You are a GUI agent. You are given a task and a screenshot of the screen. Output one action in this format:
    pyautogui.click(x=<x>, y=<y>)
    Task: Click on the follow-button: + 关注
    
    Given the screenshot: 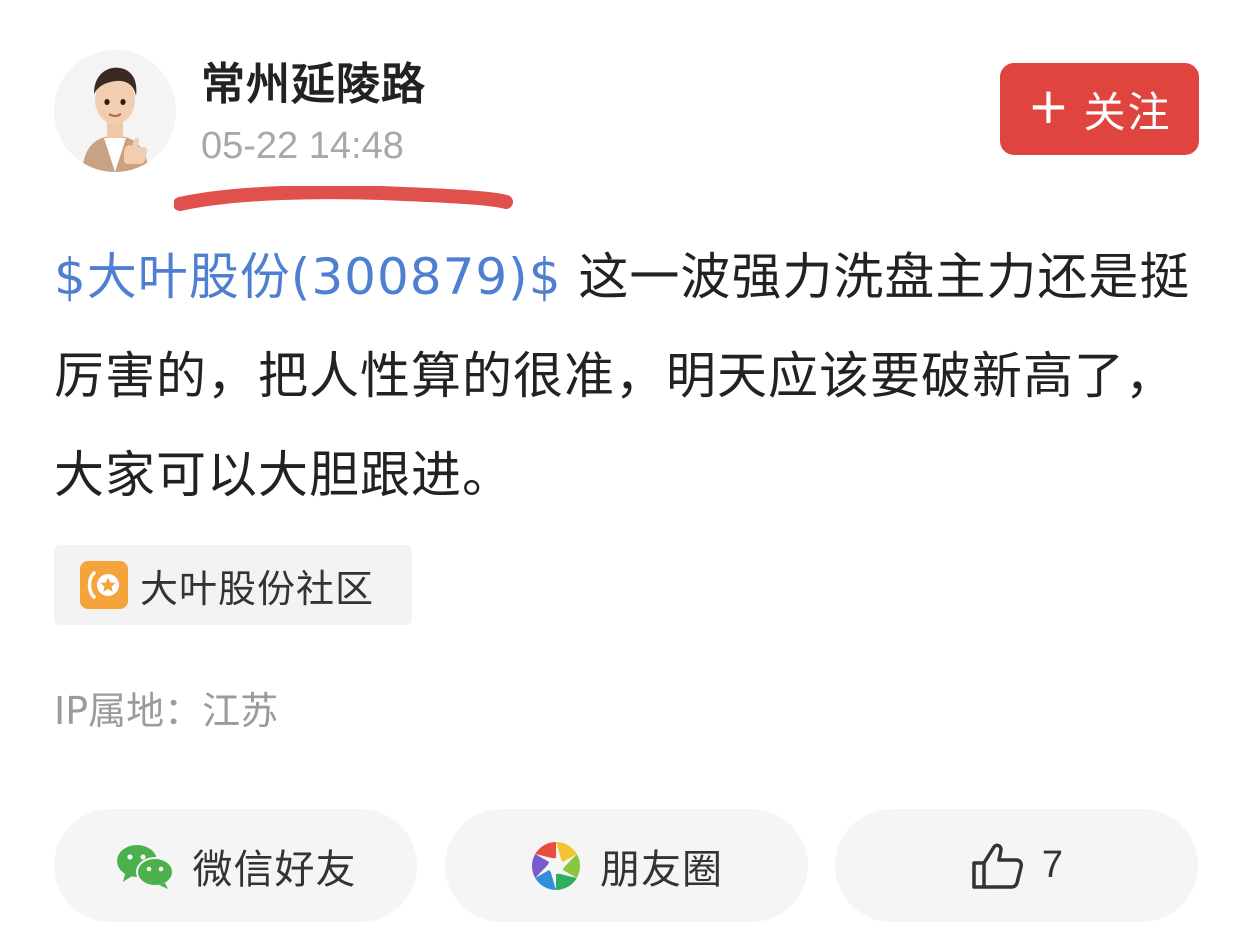 What is the action you would take?
    pyautogui.click(x=1099, y=109)
    